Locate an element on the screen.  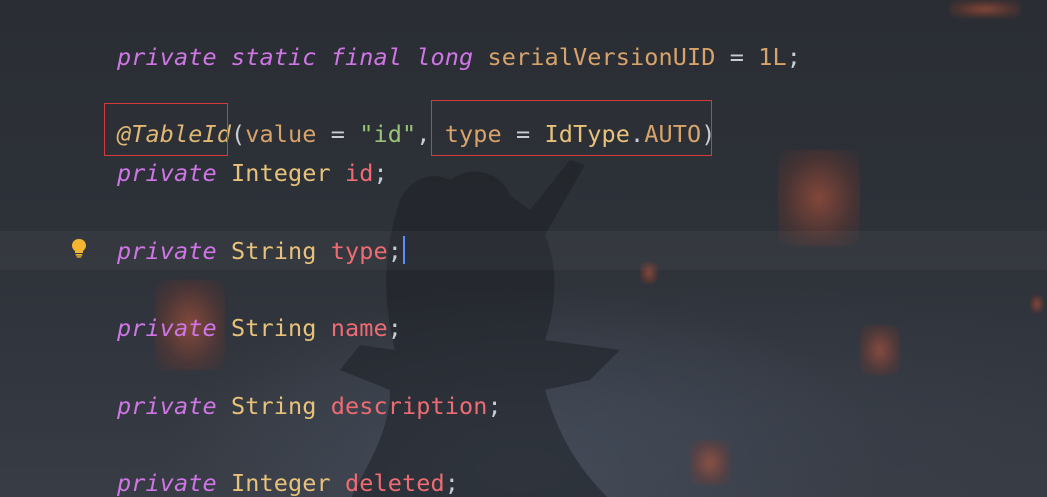
punctuation-token: ( is located at coordinates (238, 134).